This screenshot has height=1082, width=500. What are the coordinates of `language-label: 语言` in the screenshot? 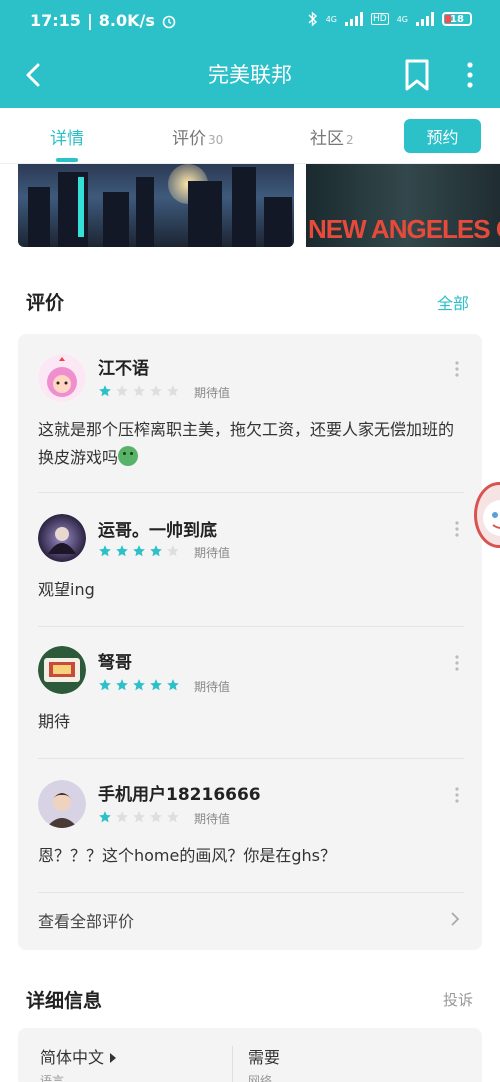 It's located at (52, 1078).